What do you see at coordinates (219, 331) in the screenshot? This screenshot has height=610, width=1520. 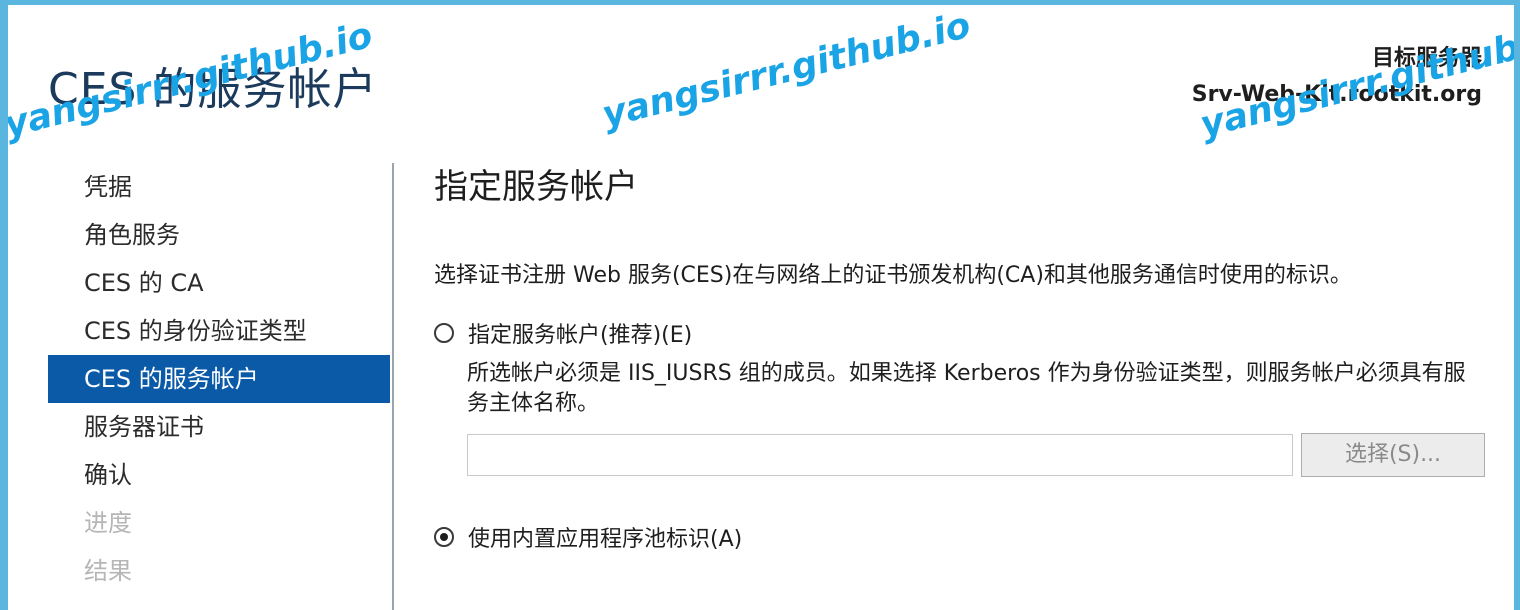 I see `nav-item-ces-auth-type: CES 的身份验证类型` at bounding box center [219, 331].